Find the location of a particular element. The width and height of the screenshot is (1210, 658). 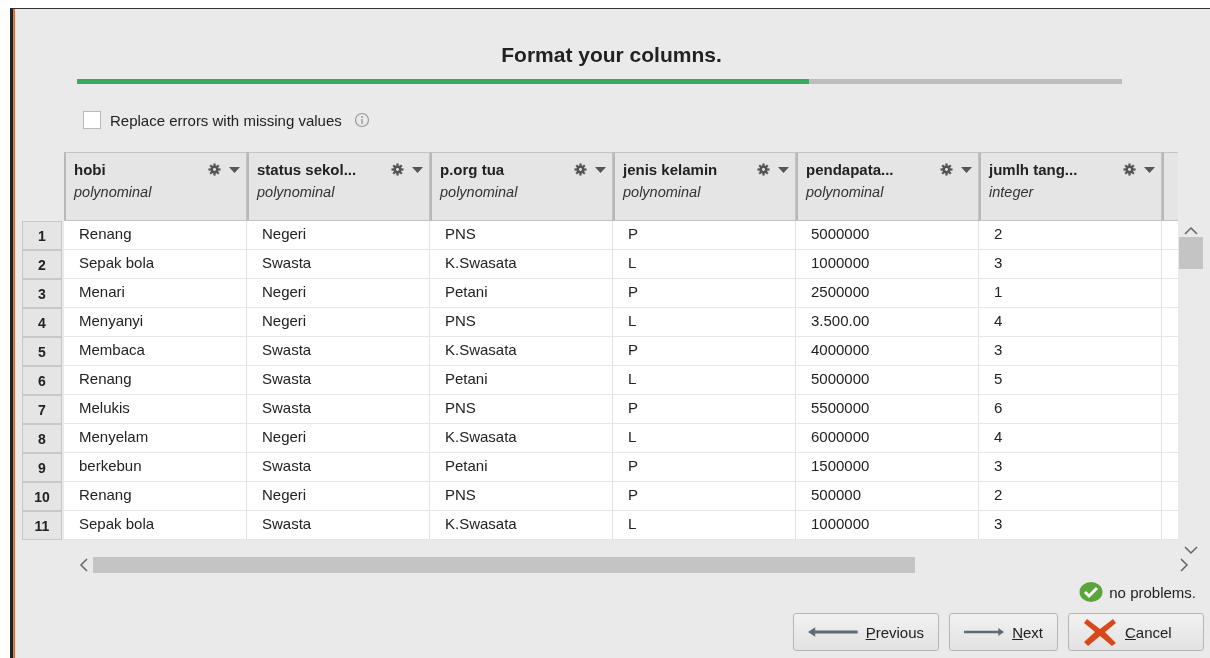

status-text: no problems. is located at coordinates (1152, 592).